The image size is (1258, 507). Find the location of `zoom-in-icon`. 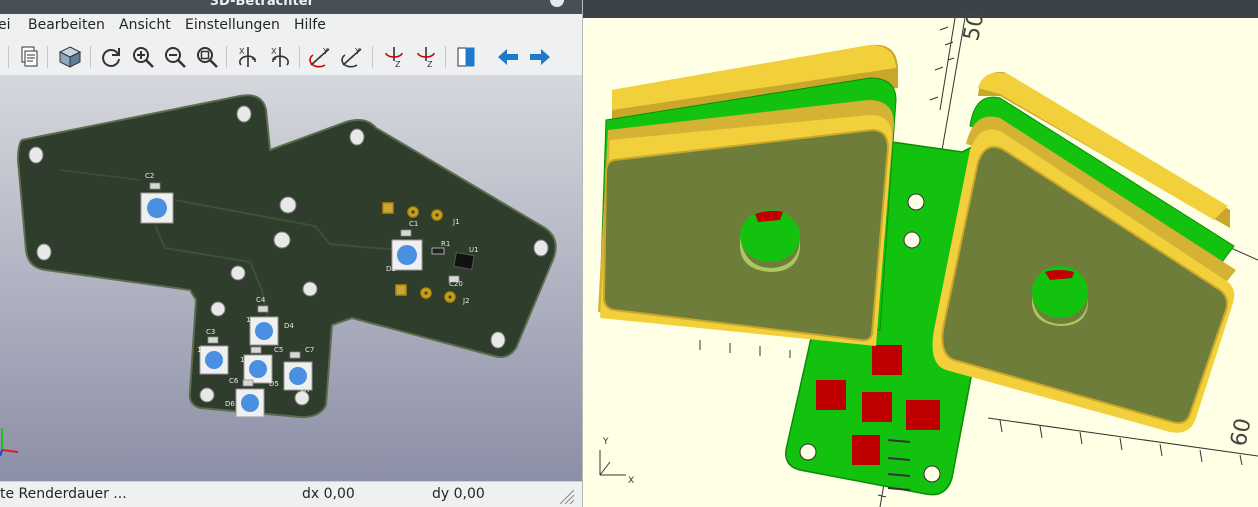

zoom-in-icon is located at coordinates (143, 57).